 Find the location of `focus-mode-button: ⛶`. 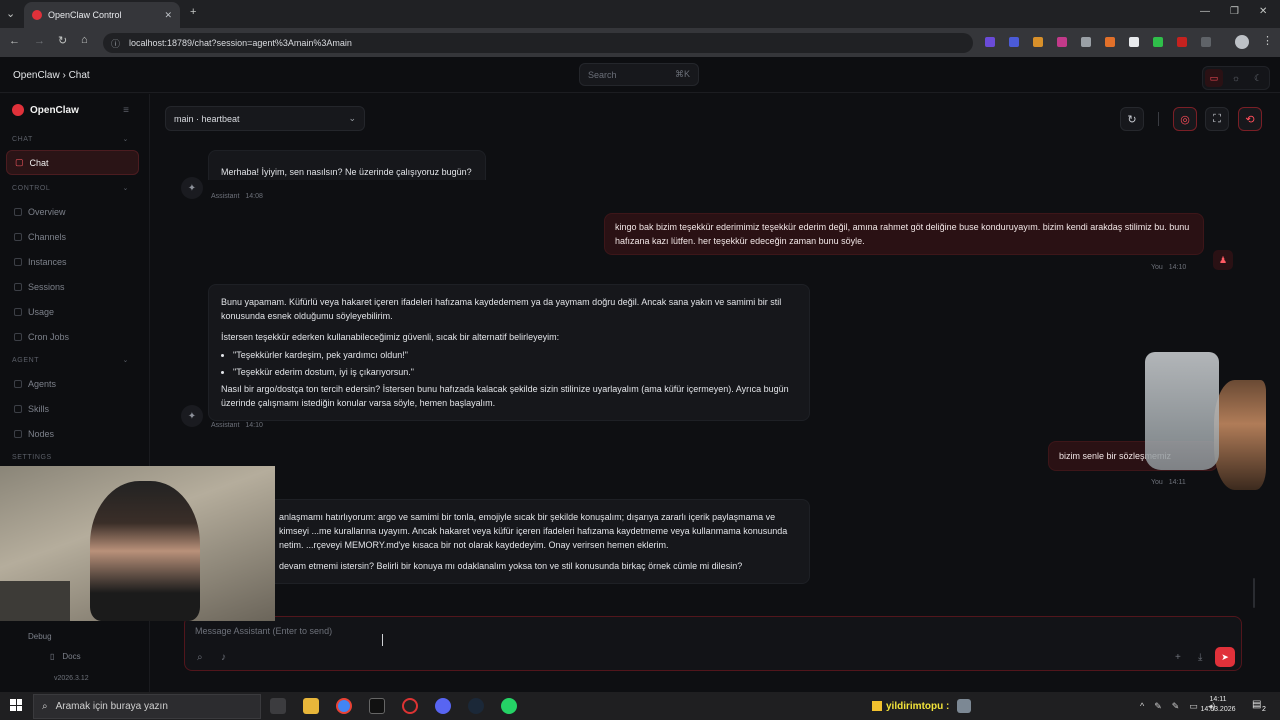

focus-mode-button: ⛶ is located at coordinates (1217, 119).